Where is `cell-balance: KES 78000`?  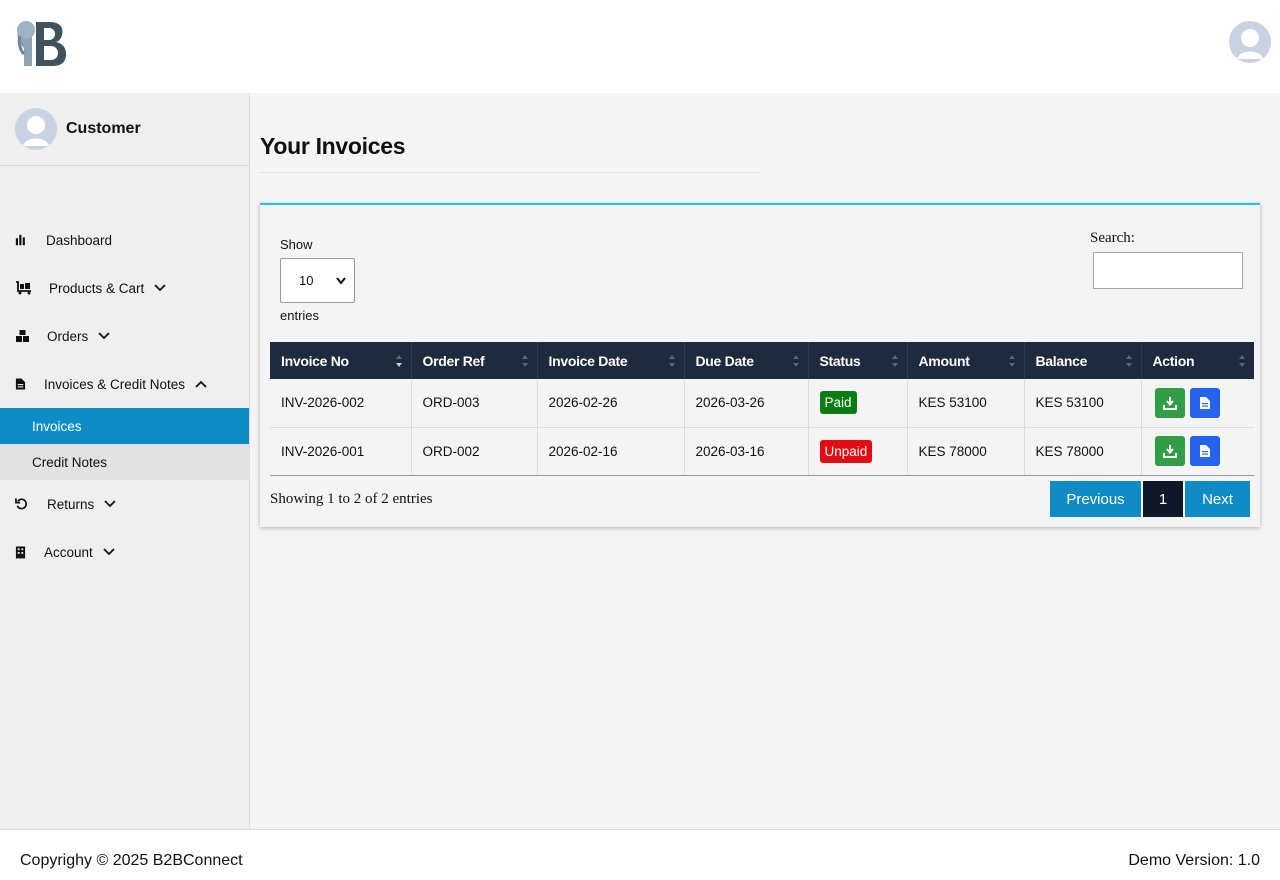 cell-balance: KES 78000 is located at coordinates (1083, 451).